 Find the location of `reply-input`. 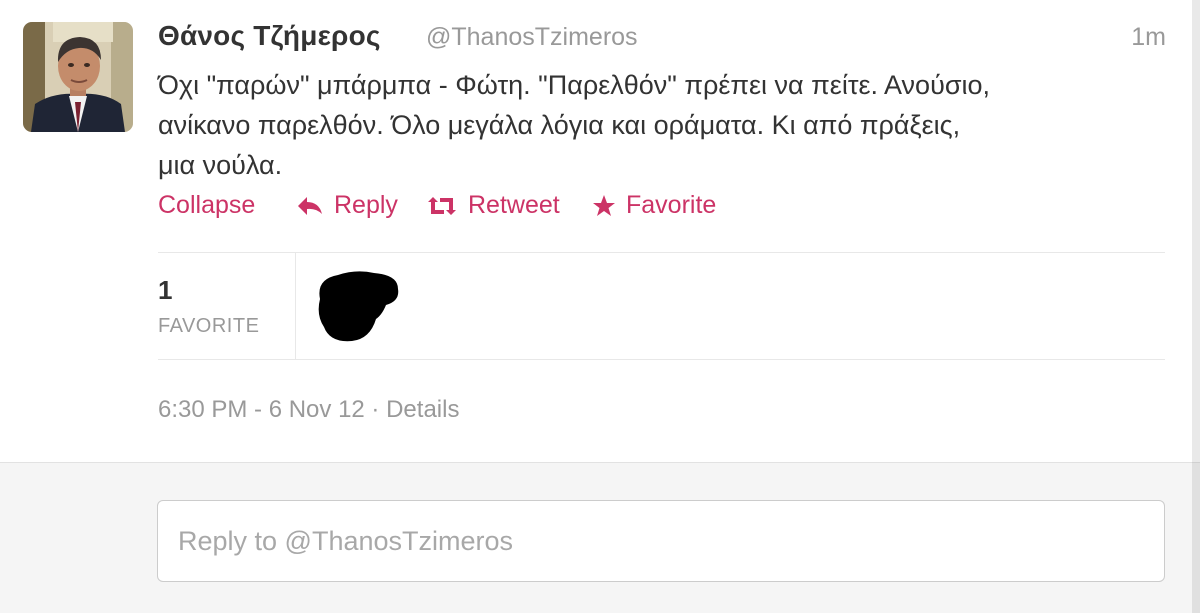

reply-input is located at coordinates (661, 541).